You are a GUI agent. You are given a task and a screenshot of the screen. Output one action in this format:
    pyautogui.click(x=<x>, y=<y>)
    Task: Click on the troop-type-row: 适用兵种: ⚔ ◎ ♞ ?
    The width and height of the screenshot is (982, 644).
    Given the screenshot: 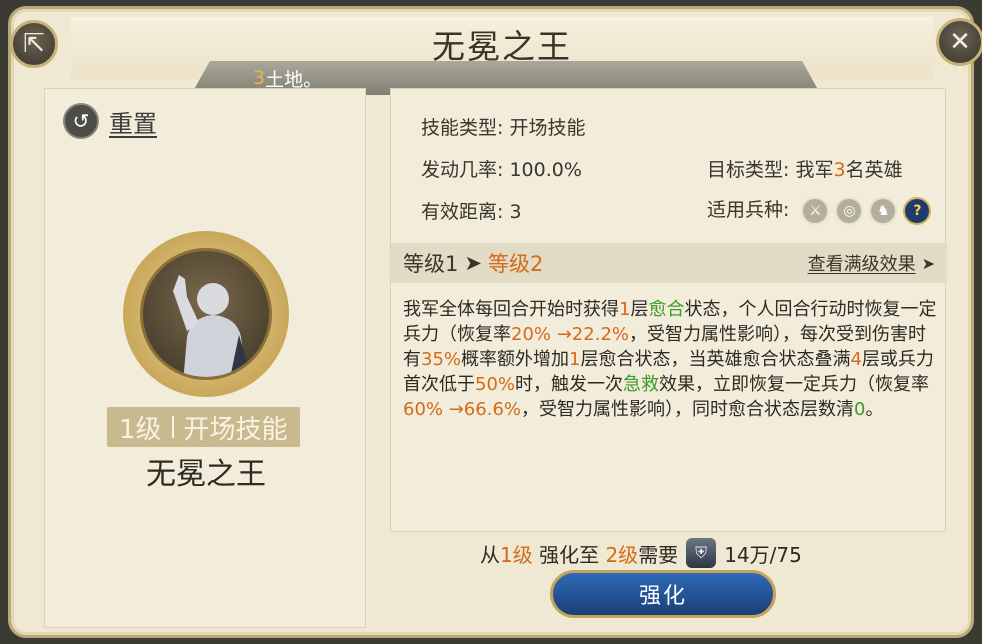 What is the action you would take?
    pyautogui.click(x=819, y=210)
    